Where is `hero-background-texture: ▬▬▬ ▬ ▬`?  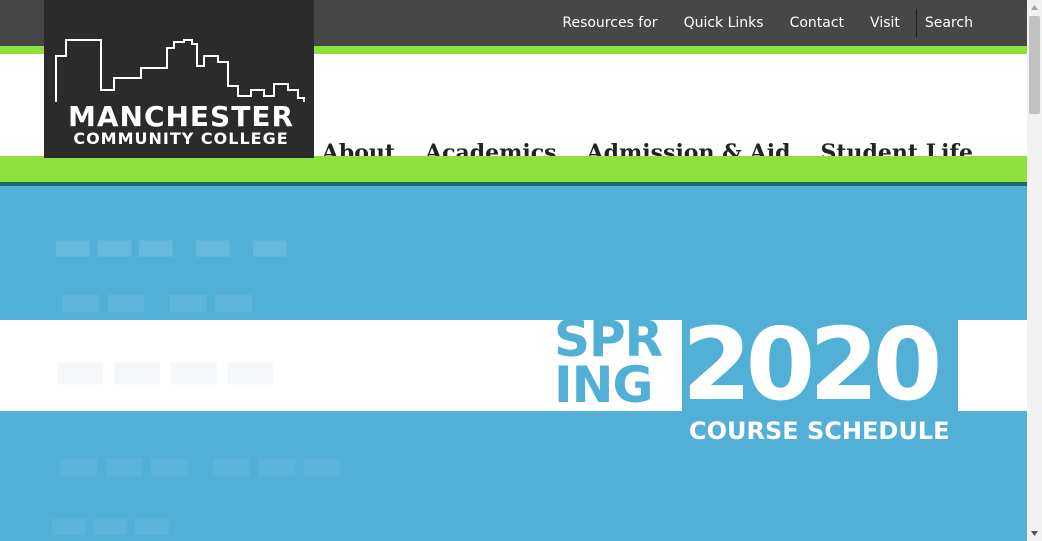
hero-background-texture: ▬▬▬ ▬ ▬ is located at coordinates (171, 245).